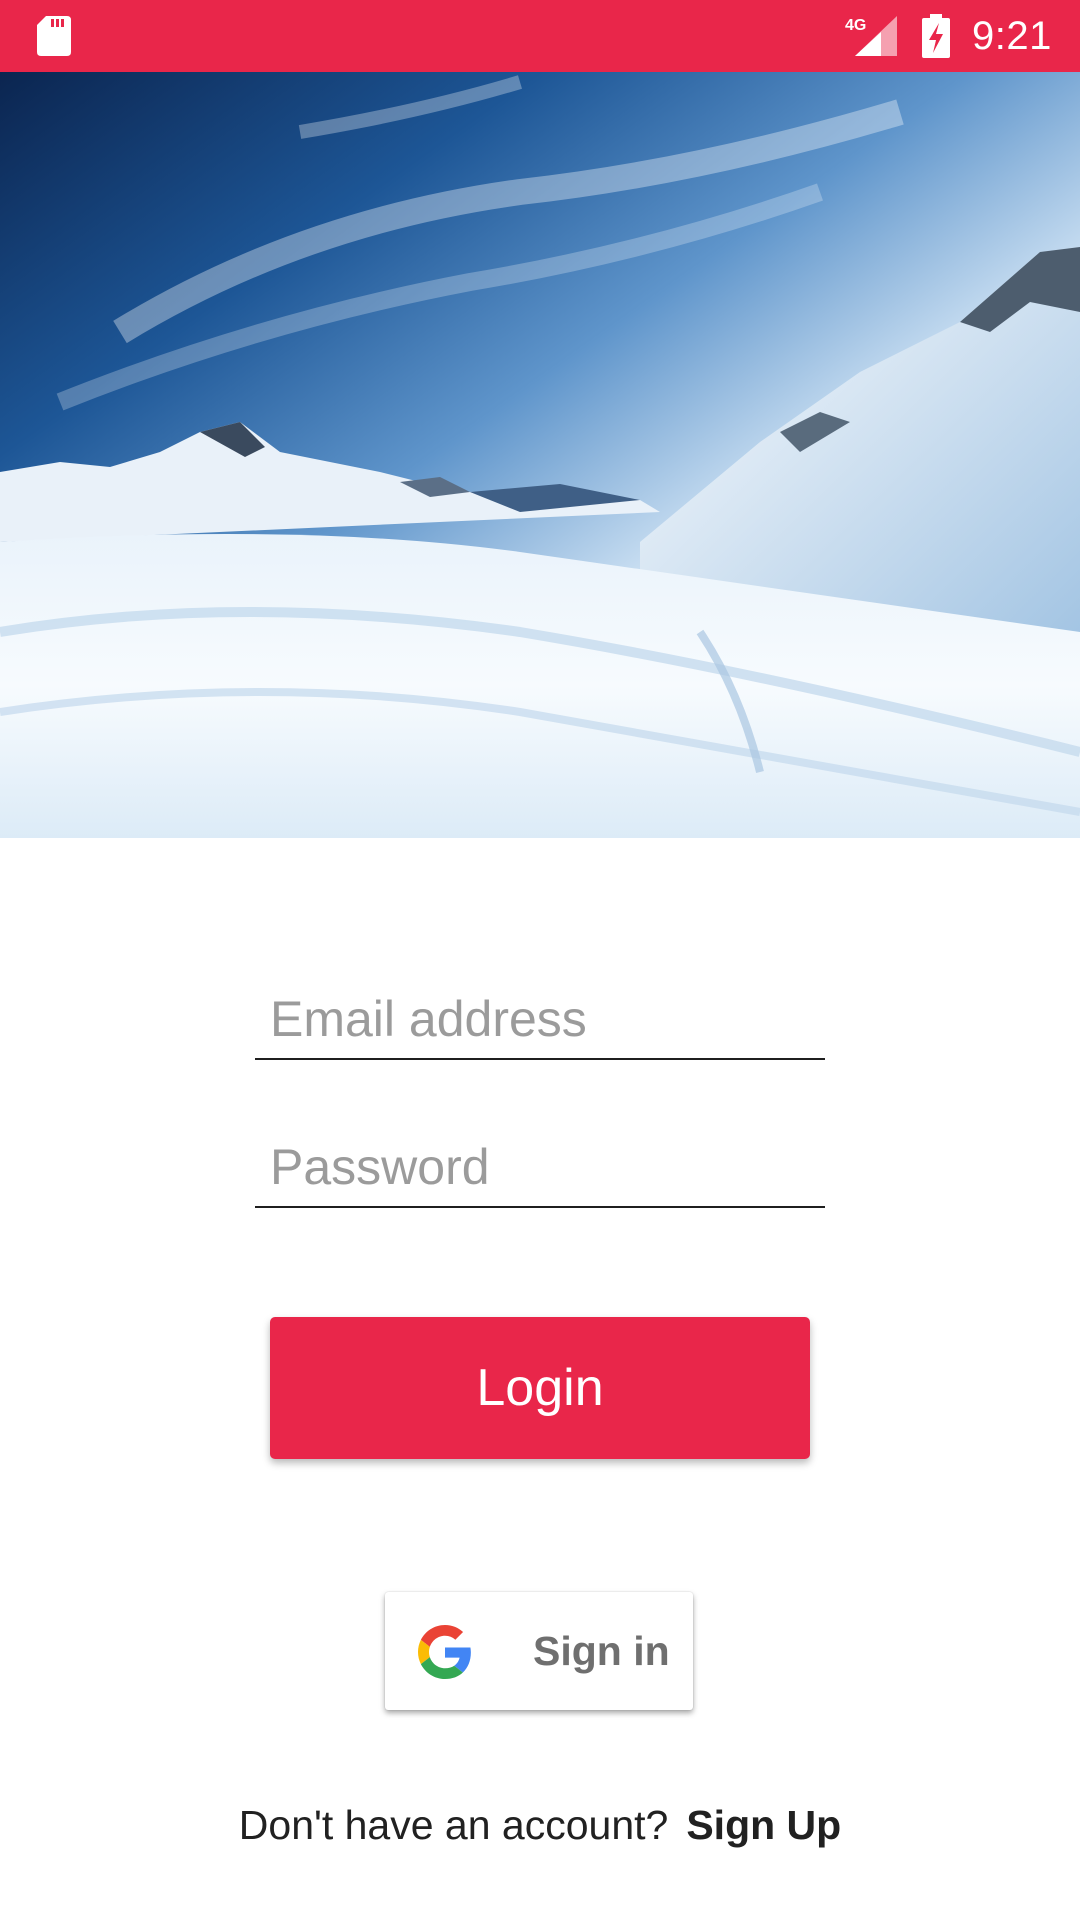 The height and width of the screenshot is (1920, 1080). What do you see at coordinates (990, 234) in the screenshot?
I see `close-button` at bounding box center [990, 234].